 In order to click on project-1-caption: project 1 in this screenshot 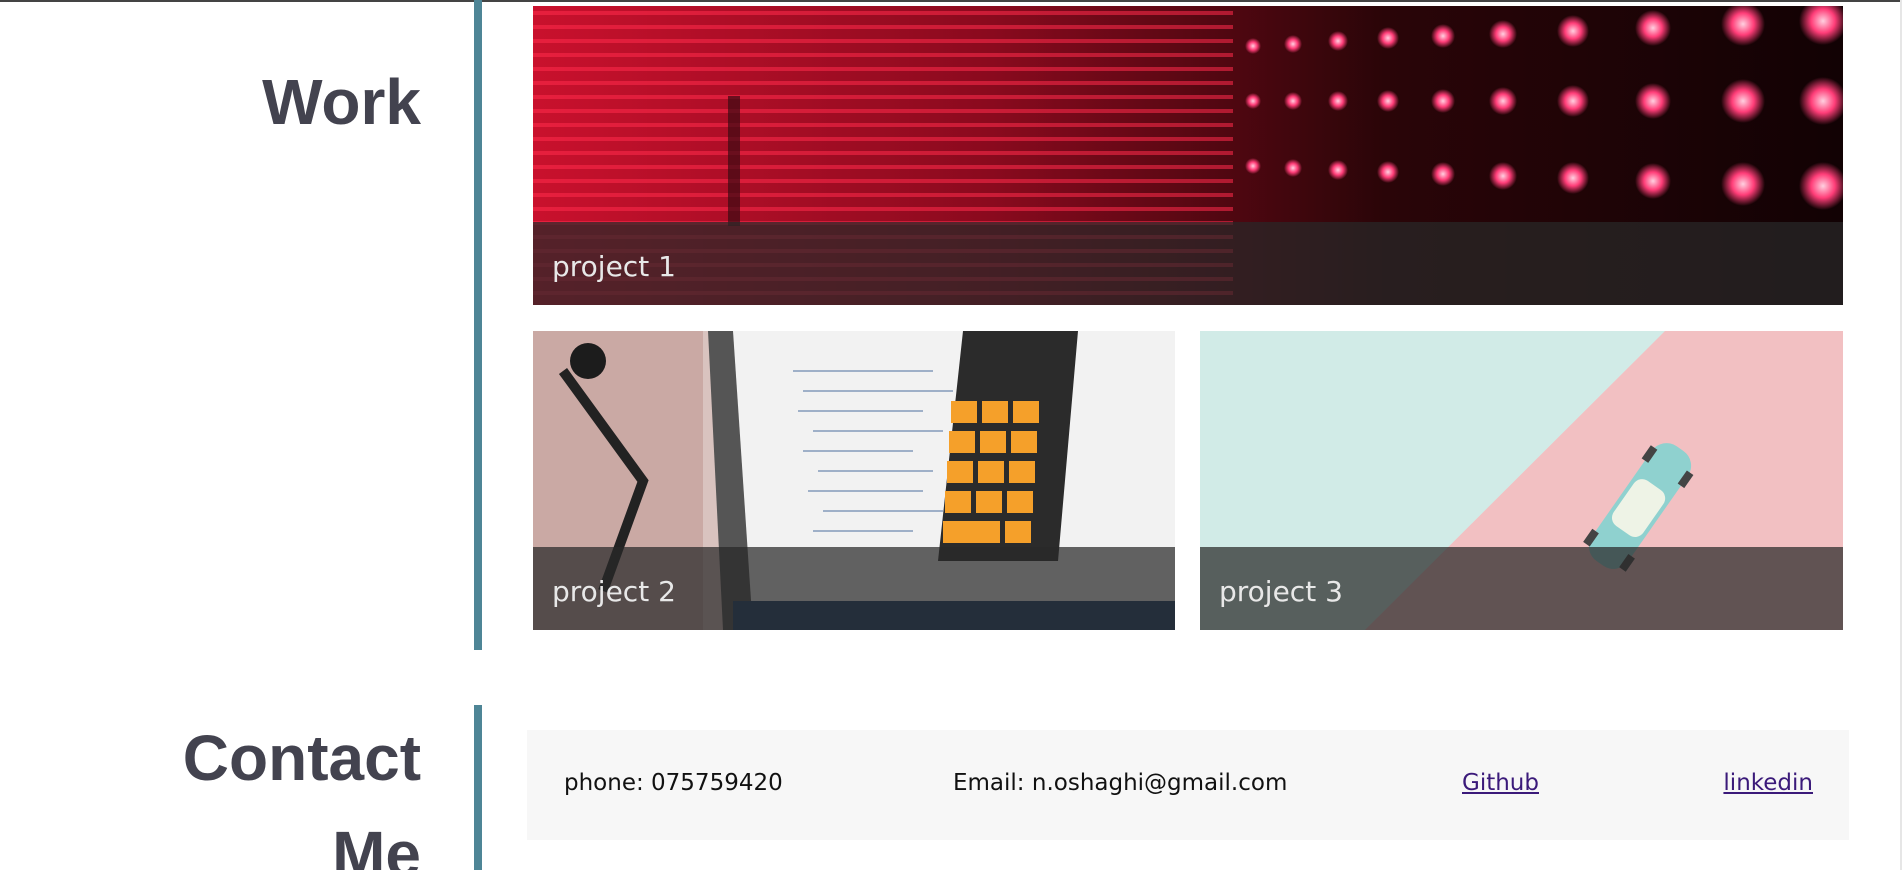, I will do `click(614, 266)`.